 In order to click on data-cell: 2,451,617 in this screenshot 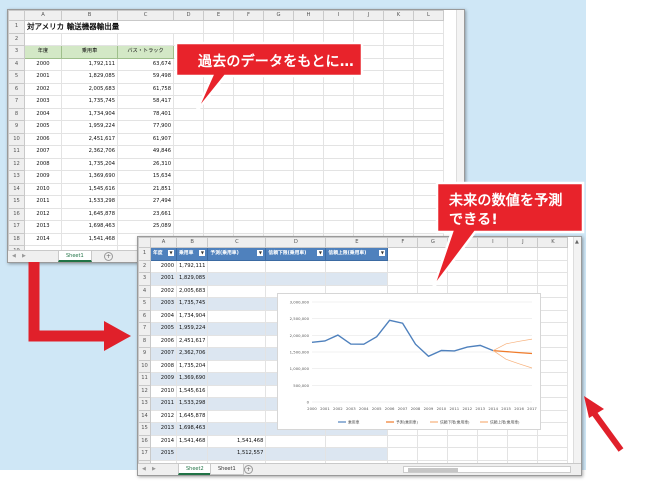, I will do `click(89, 139)`.